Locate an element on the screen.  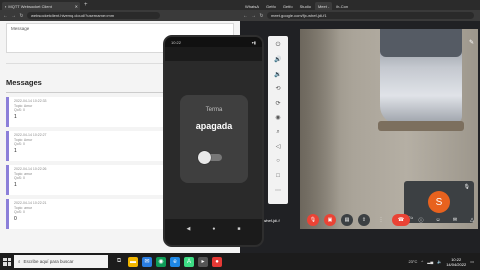
status-time: 10:22 is located at coordinates (176, 42).